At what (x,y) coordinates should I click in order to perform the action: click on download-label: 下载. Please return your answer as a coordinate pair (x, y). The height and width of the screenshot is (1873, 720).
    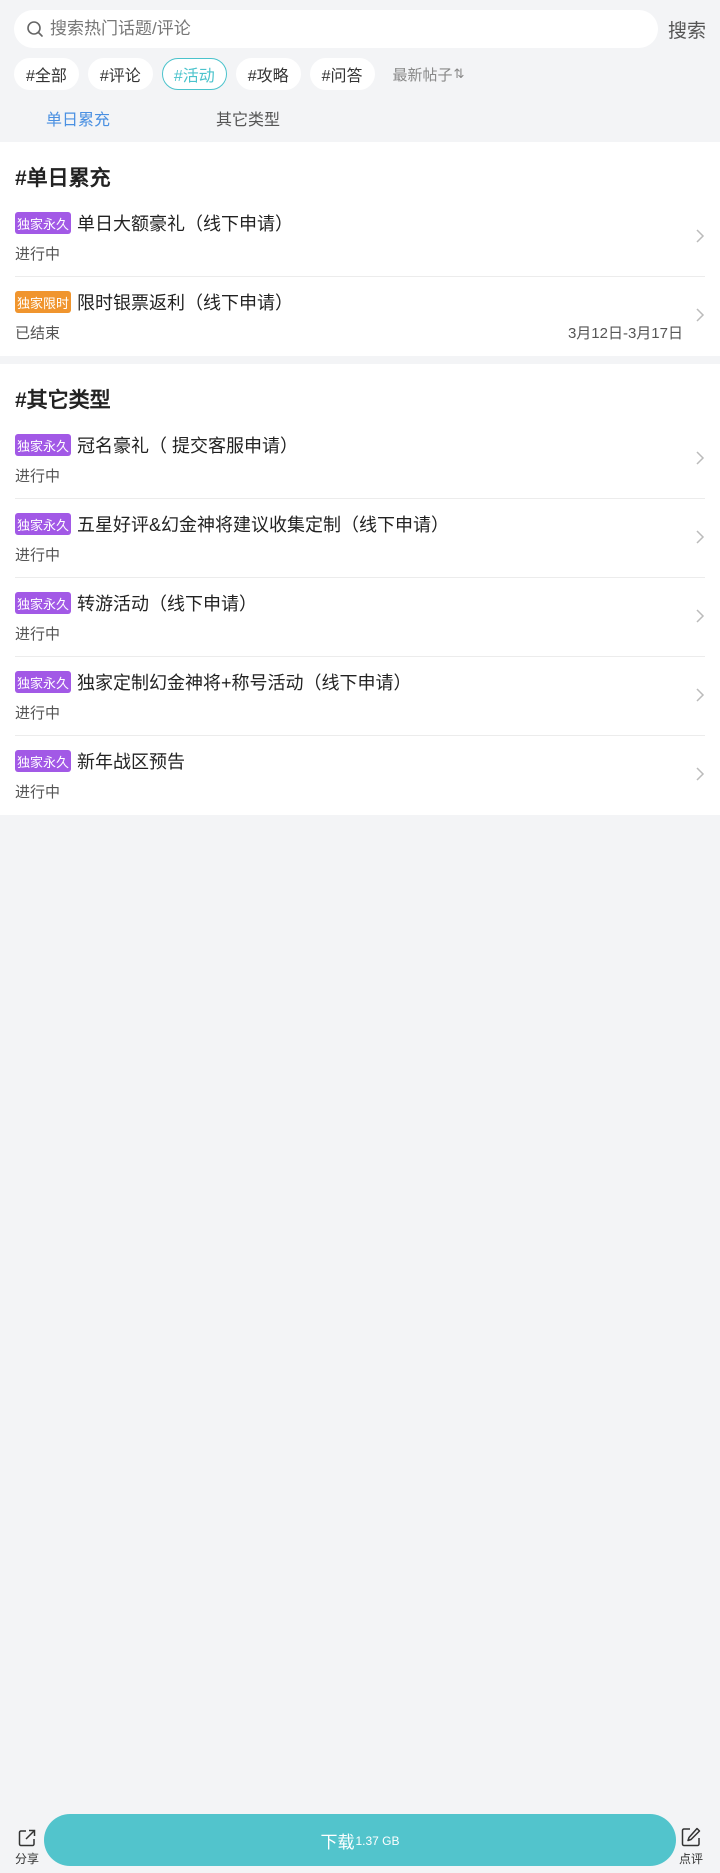
    Looking at the image, I should click on (337, 1842).